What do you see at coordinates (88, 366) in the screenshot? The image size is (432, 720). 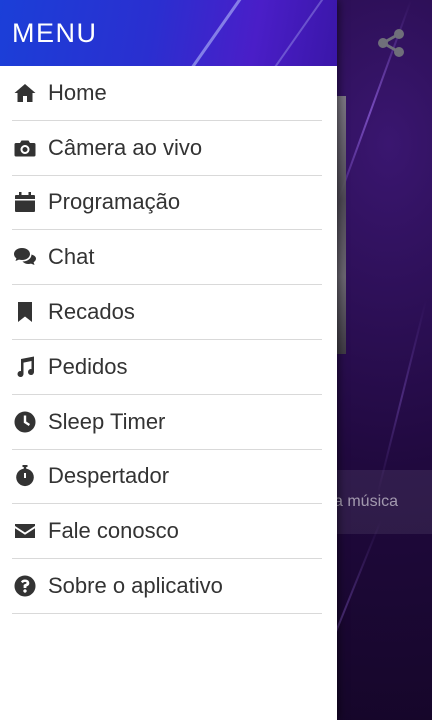 I see `menu-item-label: Pedidos` at bounding box center [88, 366].